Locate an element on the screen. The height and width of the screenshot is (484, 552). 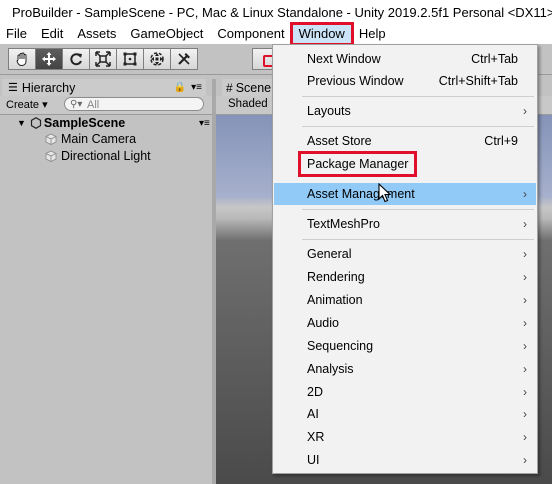
menu-item-asset-management: Asset Management › is located at coordinates (405, 194).